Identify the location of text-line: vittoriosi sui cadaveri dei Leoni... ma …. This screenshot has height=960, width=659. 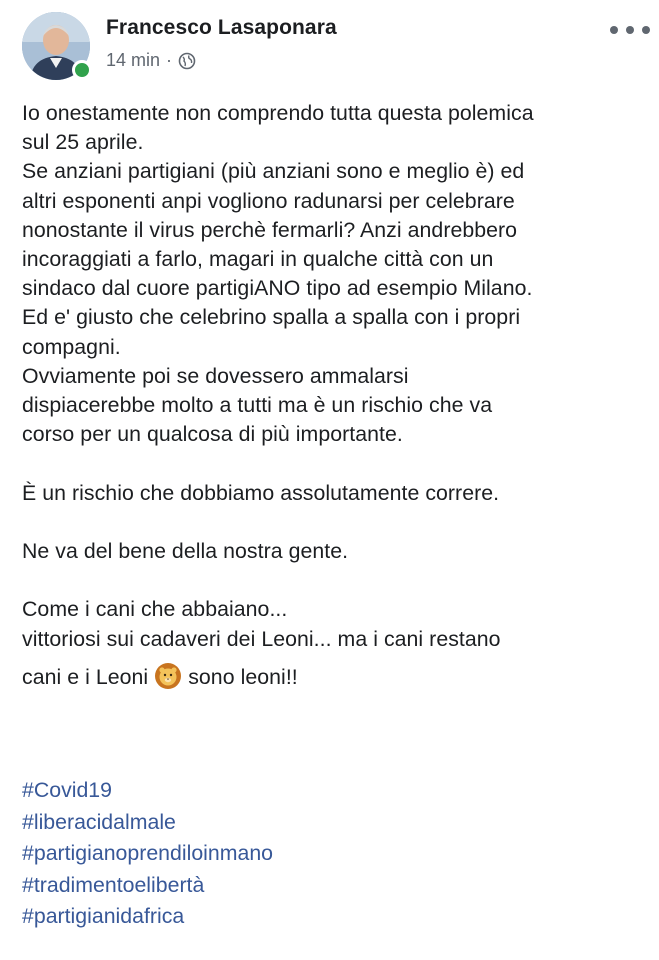
(261, 638).